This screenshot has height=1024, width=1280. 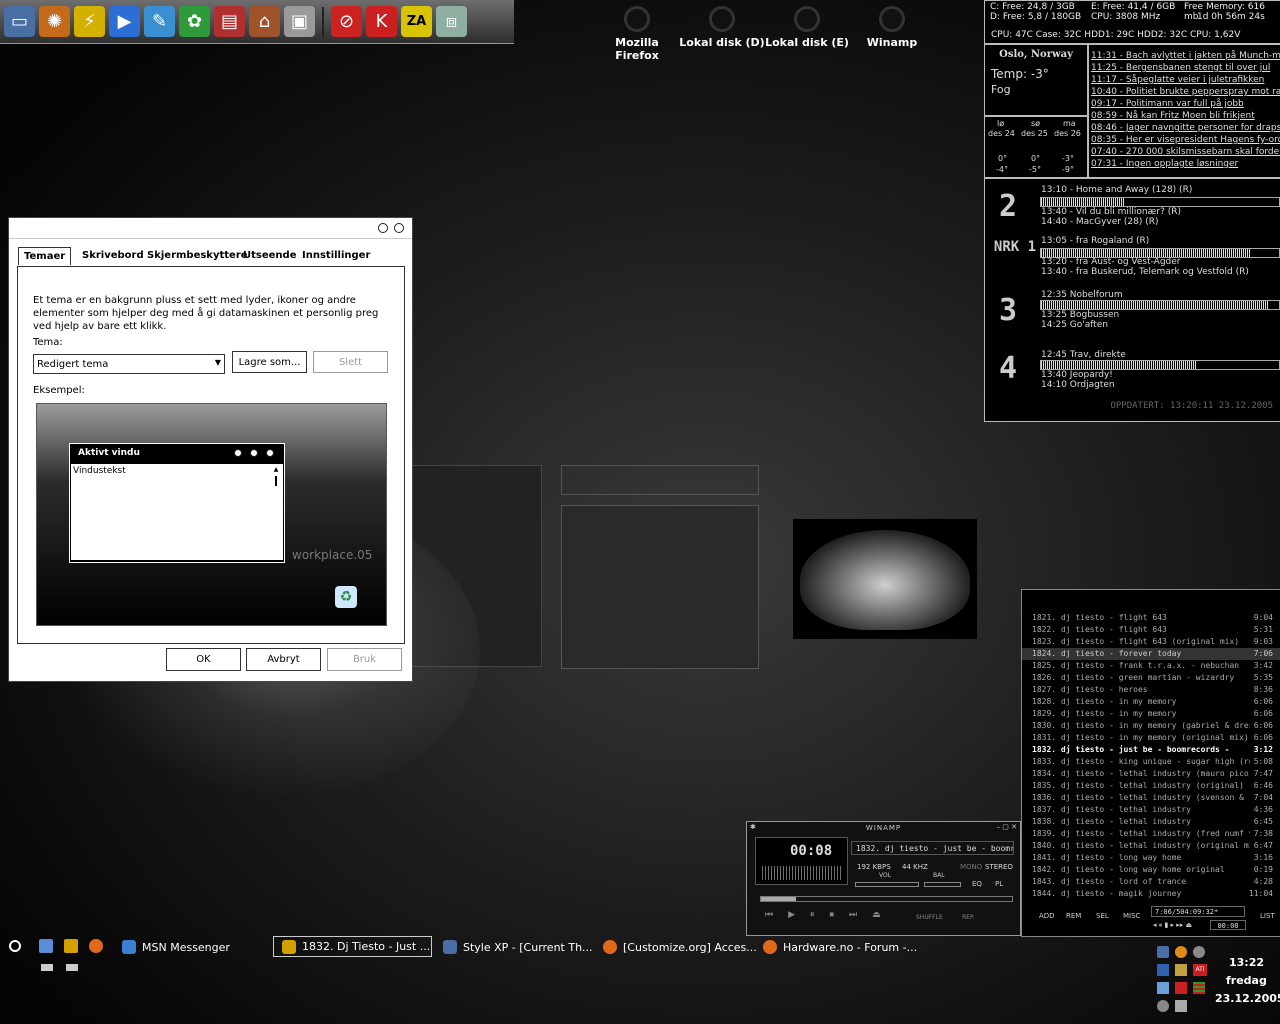 What do you see at coordinates (54, 21) in the screenshot?
I see `hardware-icon: ✺` at bounding box center [54, 21].